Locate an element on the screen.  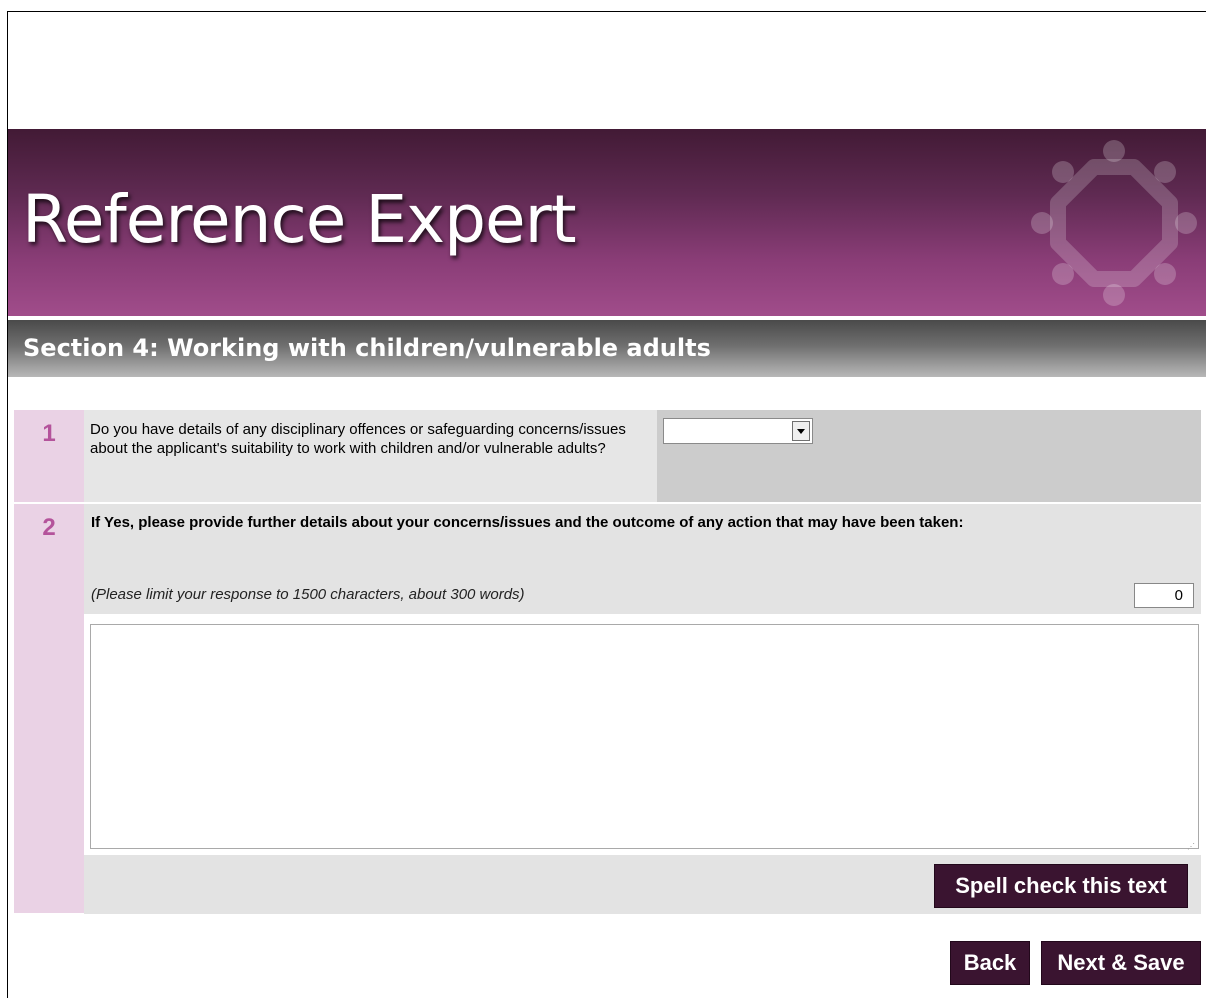
question-number: 2 is located at coordinates (49, 527).